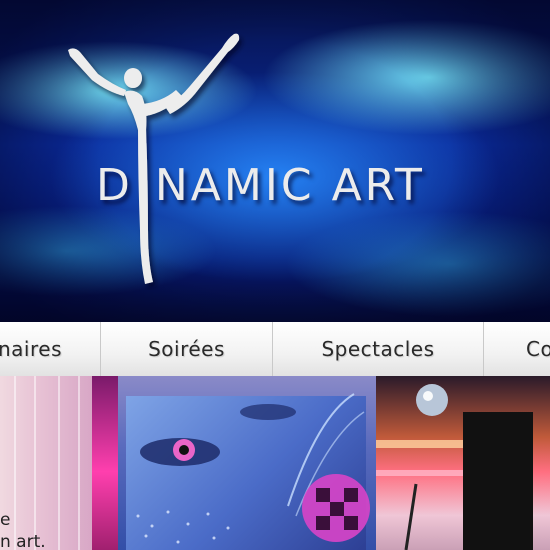  I want to click on main-navigation: naires Soirées Spectacles Co, so click(275, 349).